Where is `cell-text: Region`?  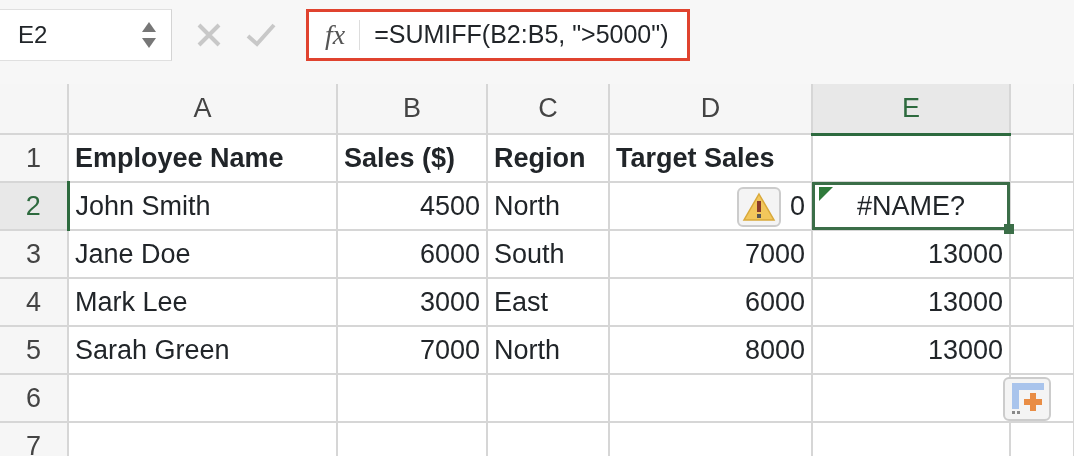 cell-text: Region is located at coordinates (540, 157).